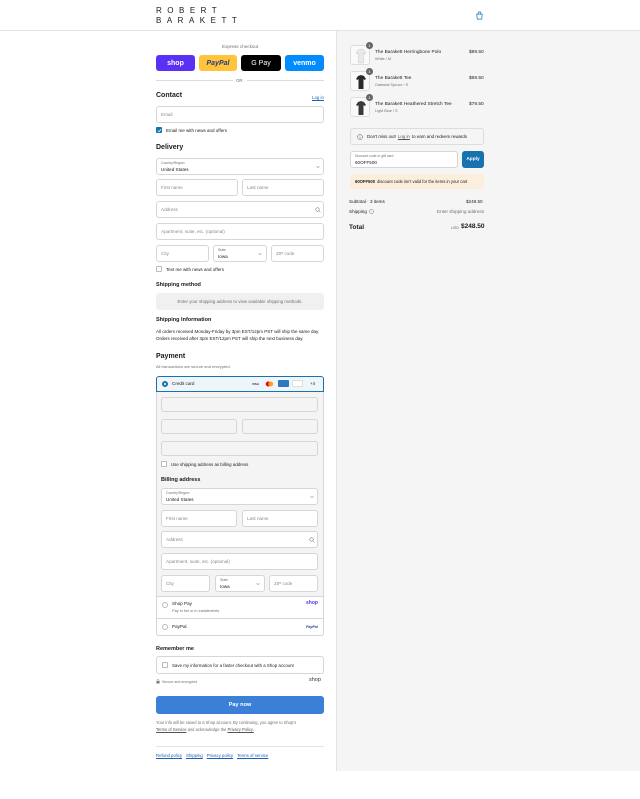  What do you see at coordinates (240, 583) in the screenshot?
I see `billing-state-select: State Iowa` at bounding box center [240, 583].